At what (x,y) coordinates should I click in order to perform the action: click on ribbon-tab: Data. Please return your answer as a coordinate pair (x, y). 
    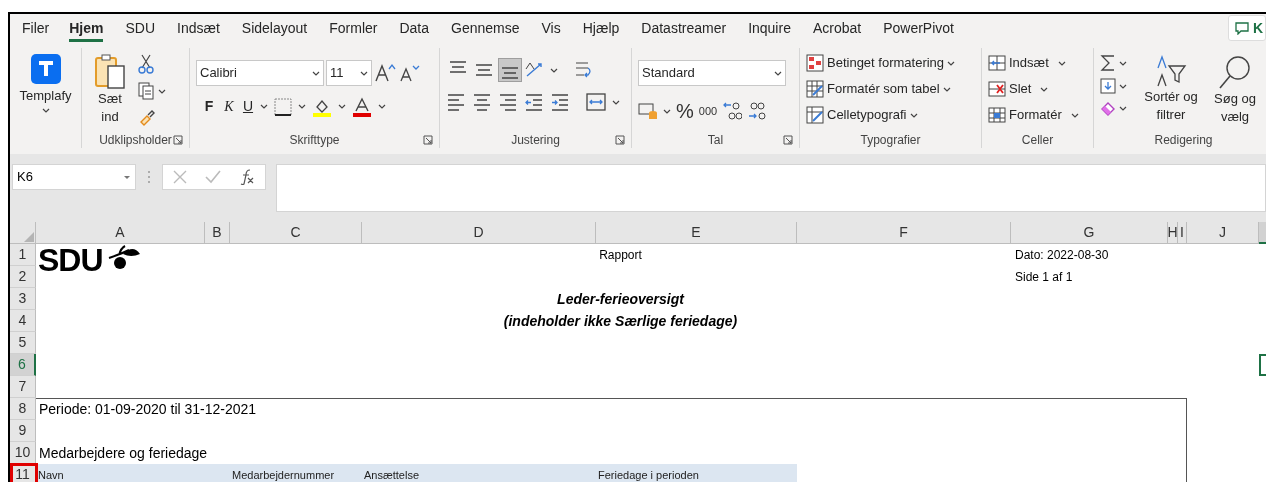
    Looking at the image, I should click on (414, 28).